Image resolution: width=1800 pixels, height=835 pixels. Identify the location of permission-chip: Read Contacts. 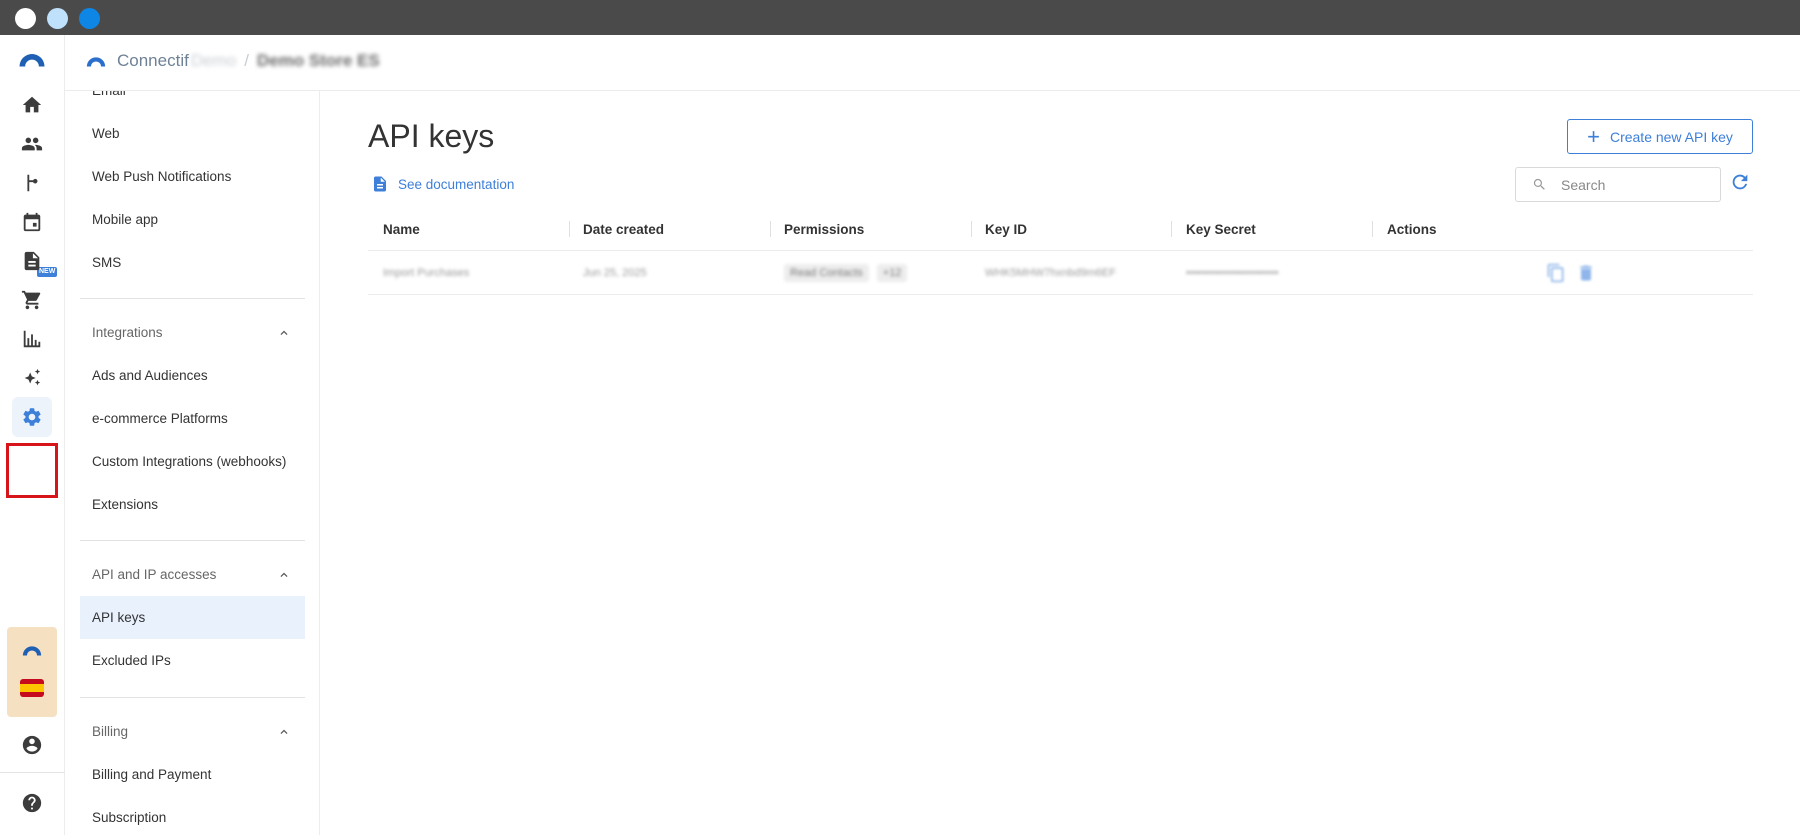
(826, 273).